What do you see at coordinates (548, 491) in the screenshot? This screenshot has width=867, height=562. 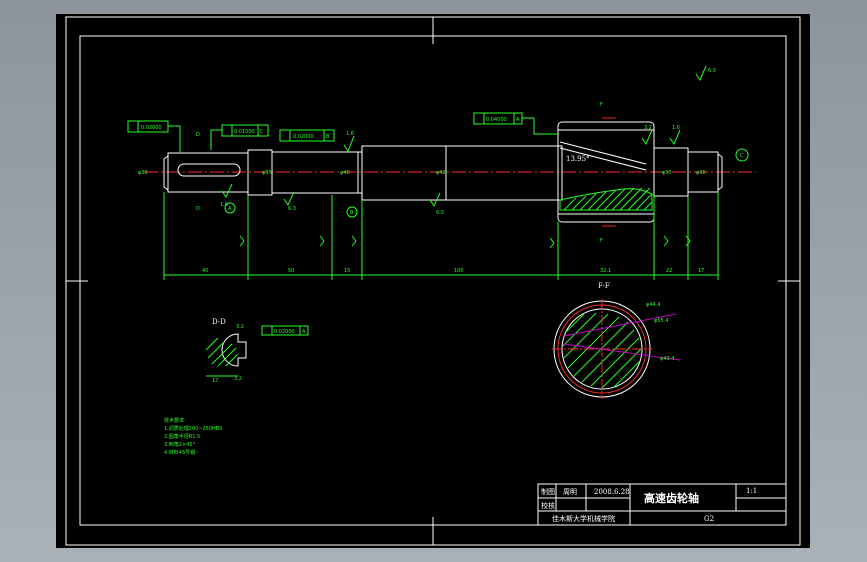 I see `svg-text: 制图` at bounding box center [548, 491].